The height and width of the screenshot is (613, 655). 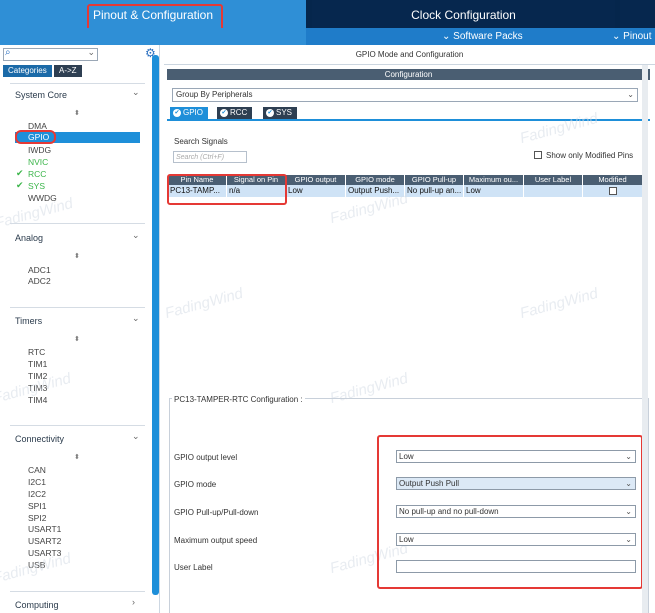 What do you see at coordinates (68, 71) in the screenshot?
I see `a-to-z-button: A->Z` at bounding box center [68, 71].